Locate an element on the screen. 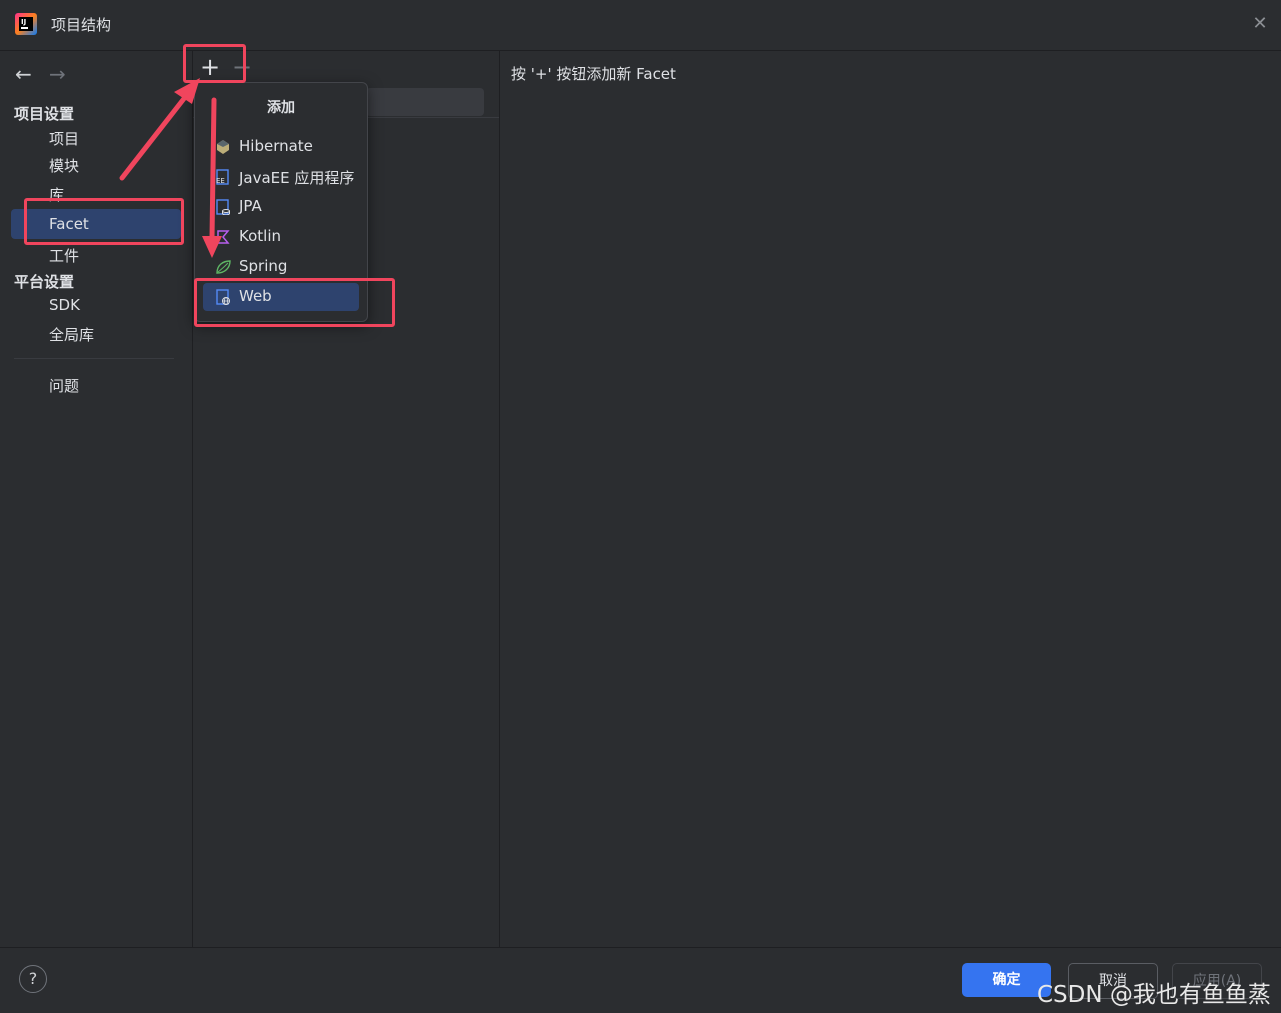  annotation-arrow-to-add is located at coordinates (159, 129).